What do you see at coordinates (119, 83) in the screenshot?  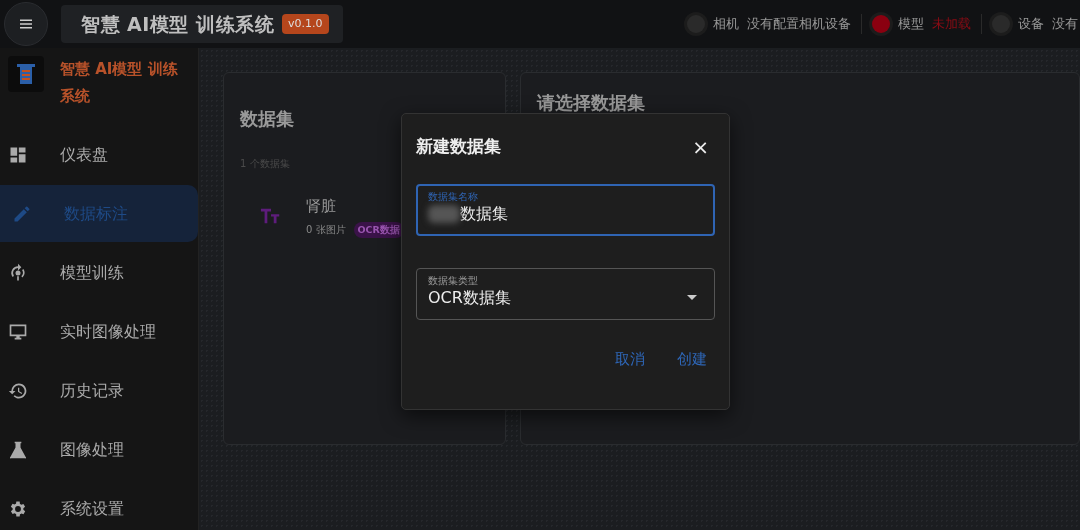 I see `brand-name: 智慧 AI模型 训练系统` at bounding box center [119, 83].